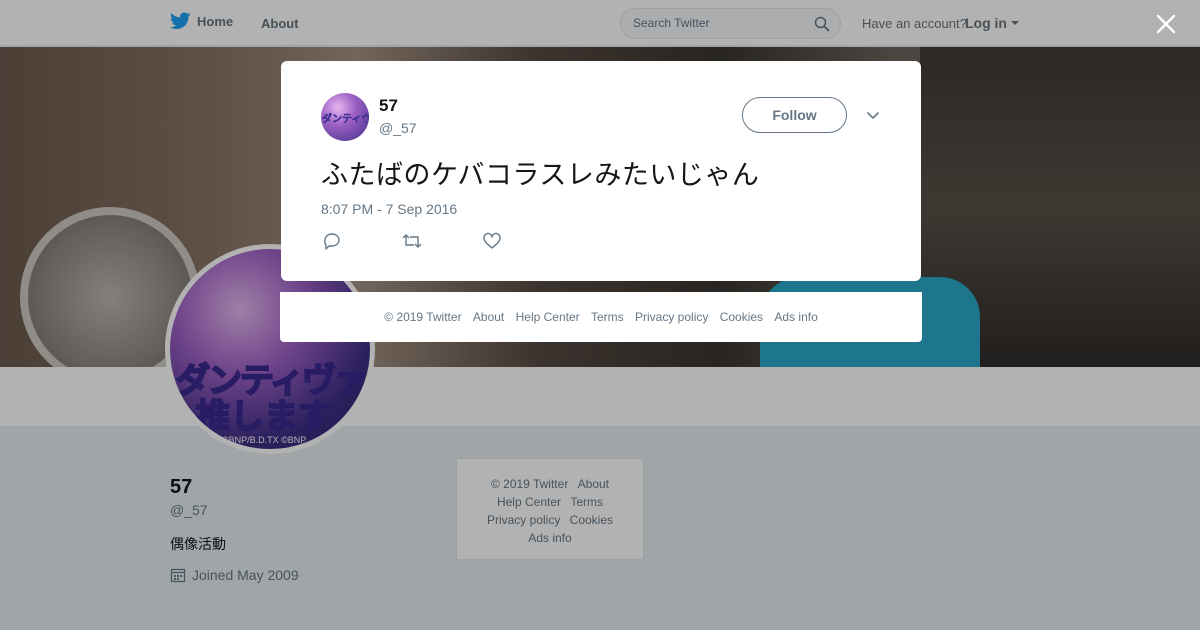  Describe the element at coordinates (345, 119) in the screenshot. I see `tweet-avatar-text: ダンティヴァを` at that location.